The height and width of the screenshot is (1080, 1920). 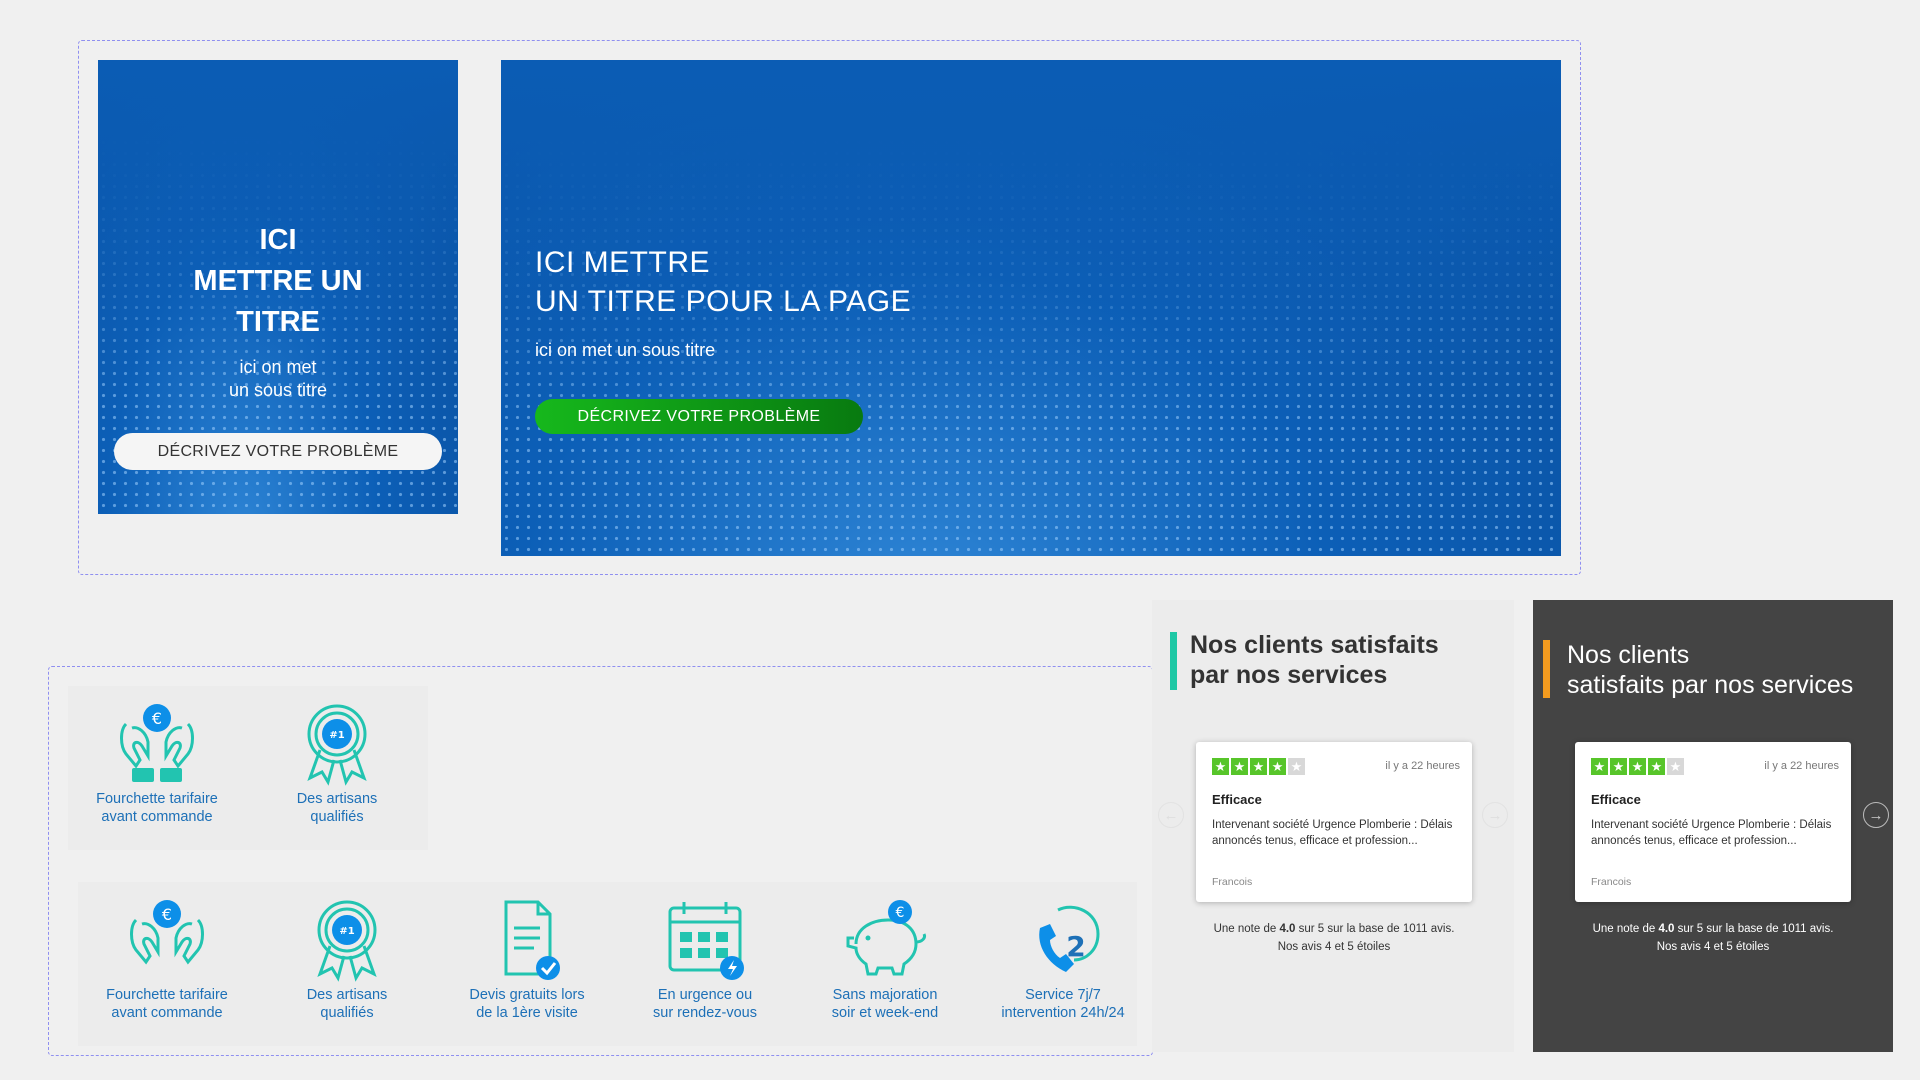 I want to click on feature-24-7-service: 2 Service 7j/7 intervention 24h/24, so click(x=1063, y=960).